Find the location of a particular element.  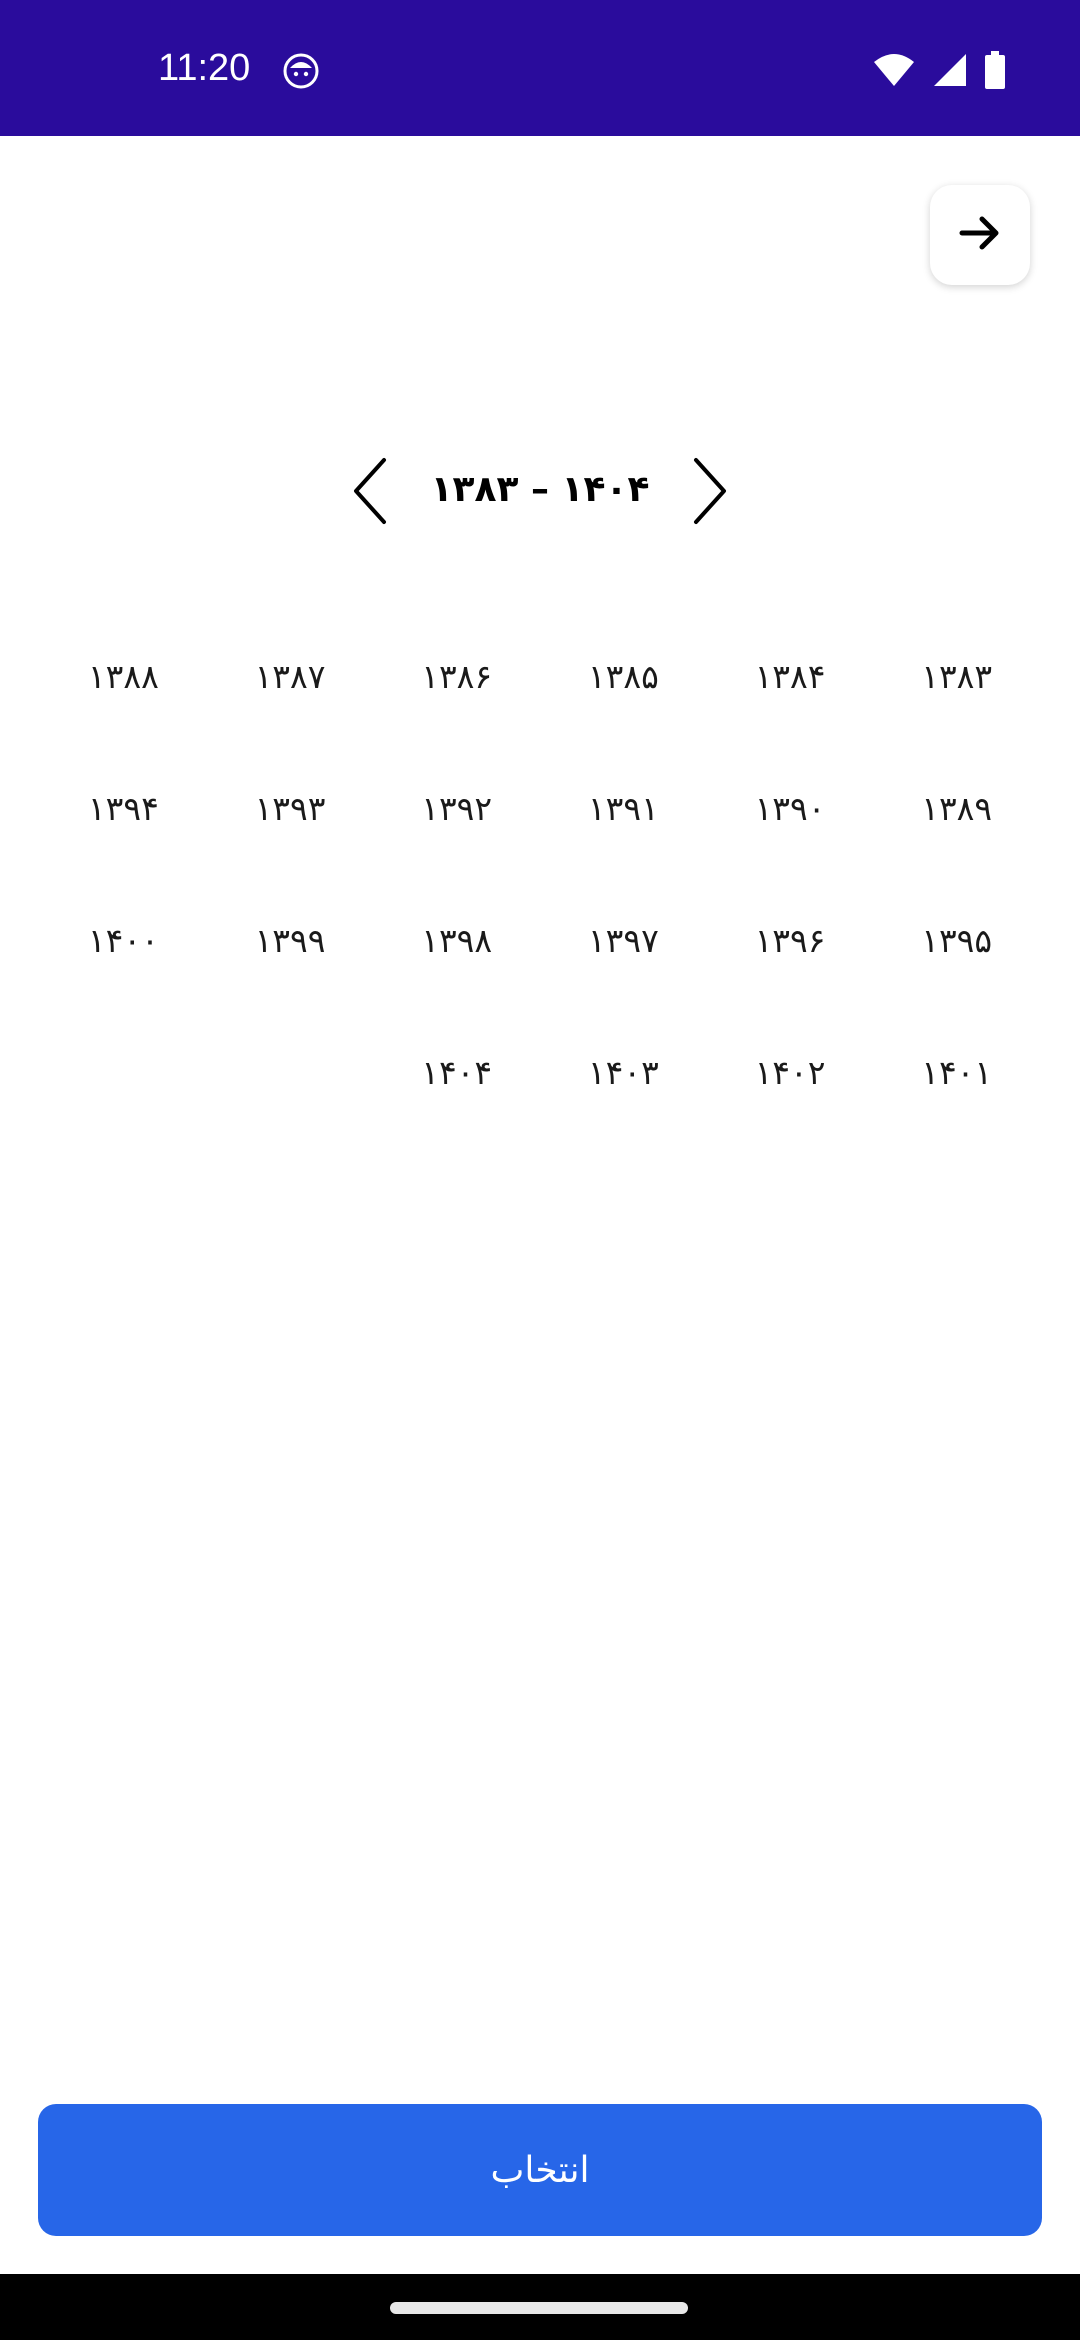

cell-signal-icon is located at coordinates (950, 70).